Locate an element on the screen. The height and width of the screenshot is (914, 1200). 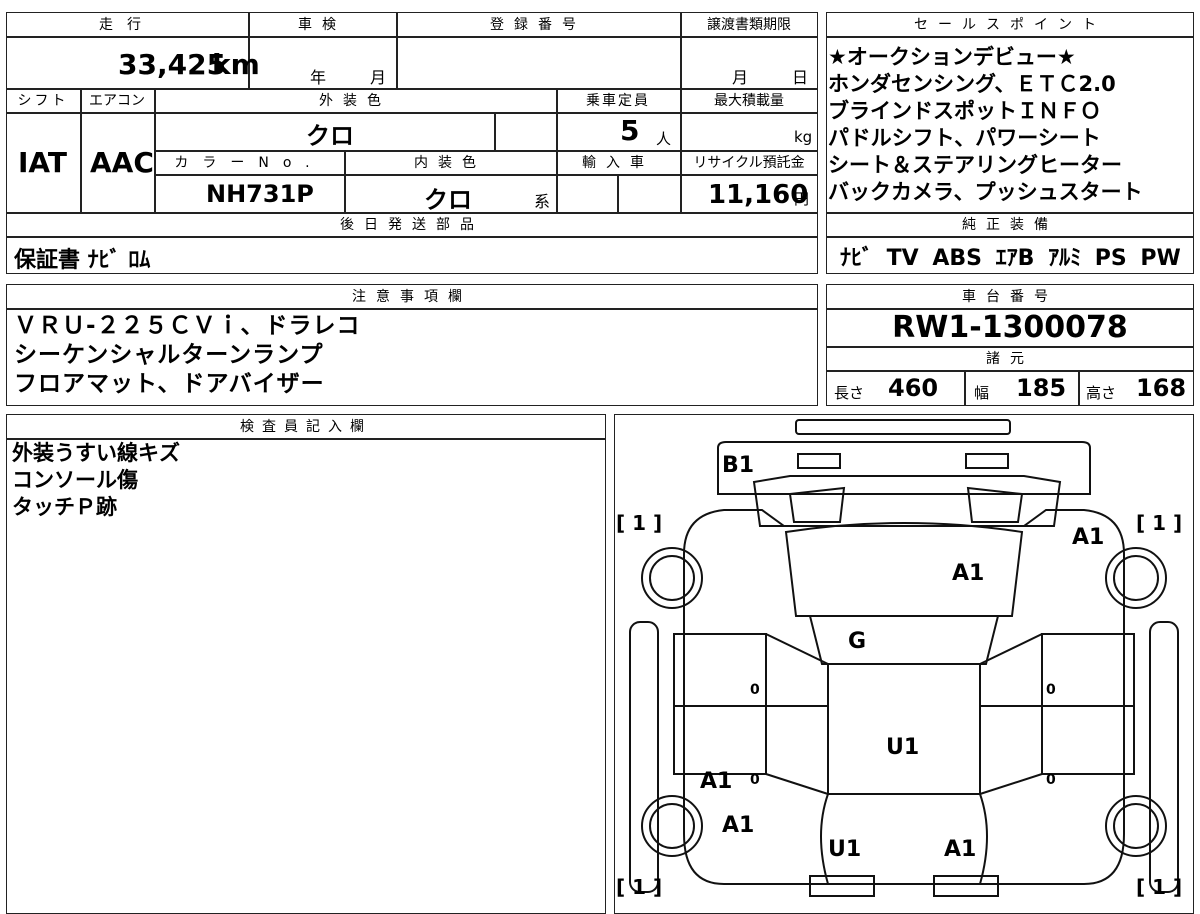
capacity-header: 乗車定員 is located at coordinates (618, 101).